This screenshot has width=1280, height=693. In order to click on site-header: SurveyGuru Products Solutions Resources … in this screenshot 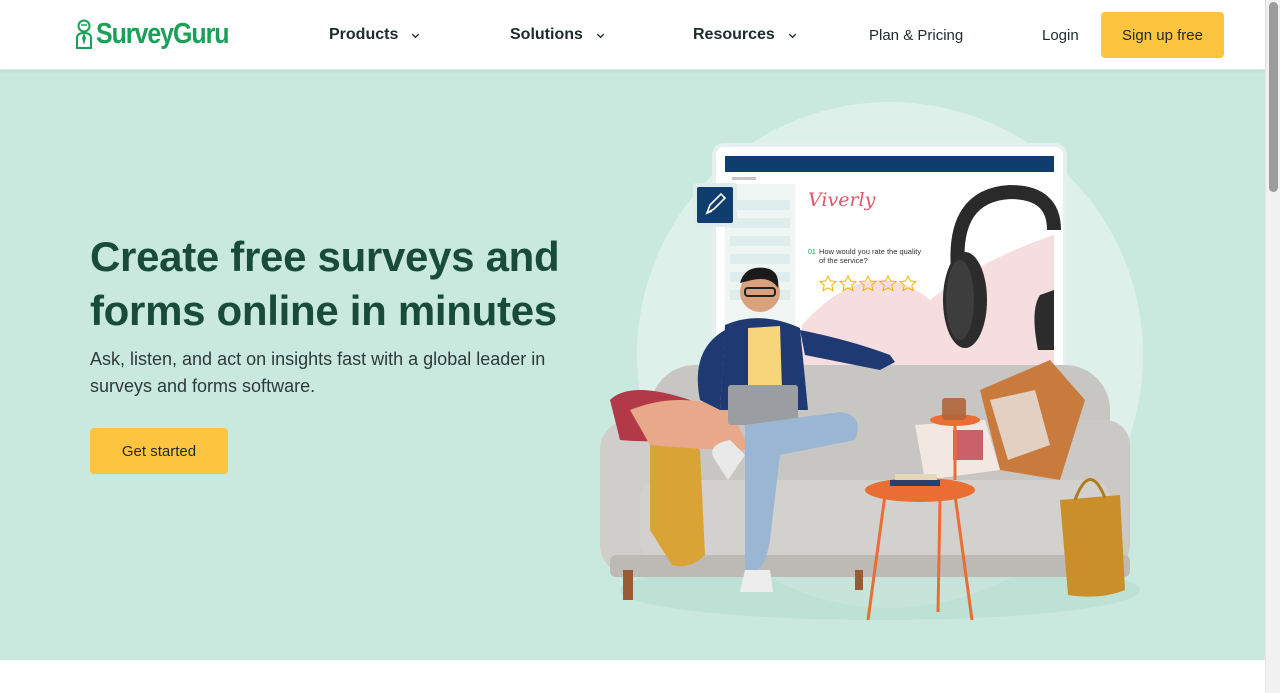, I will do `click(632, 35)`.